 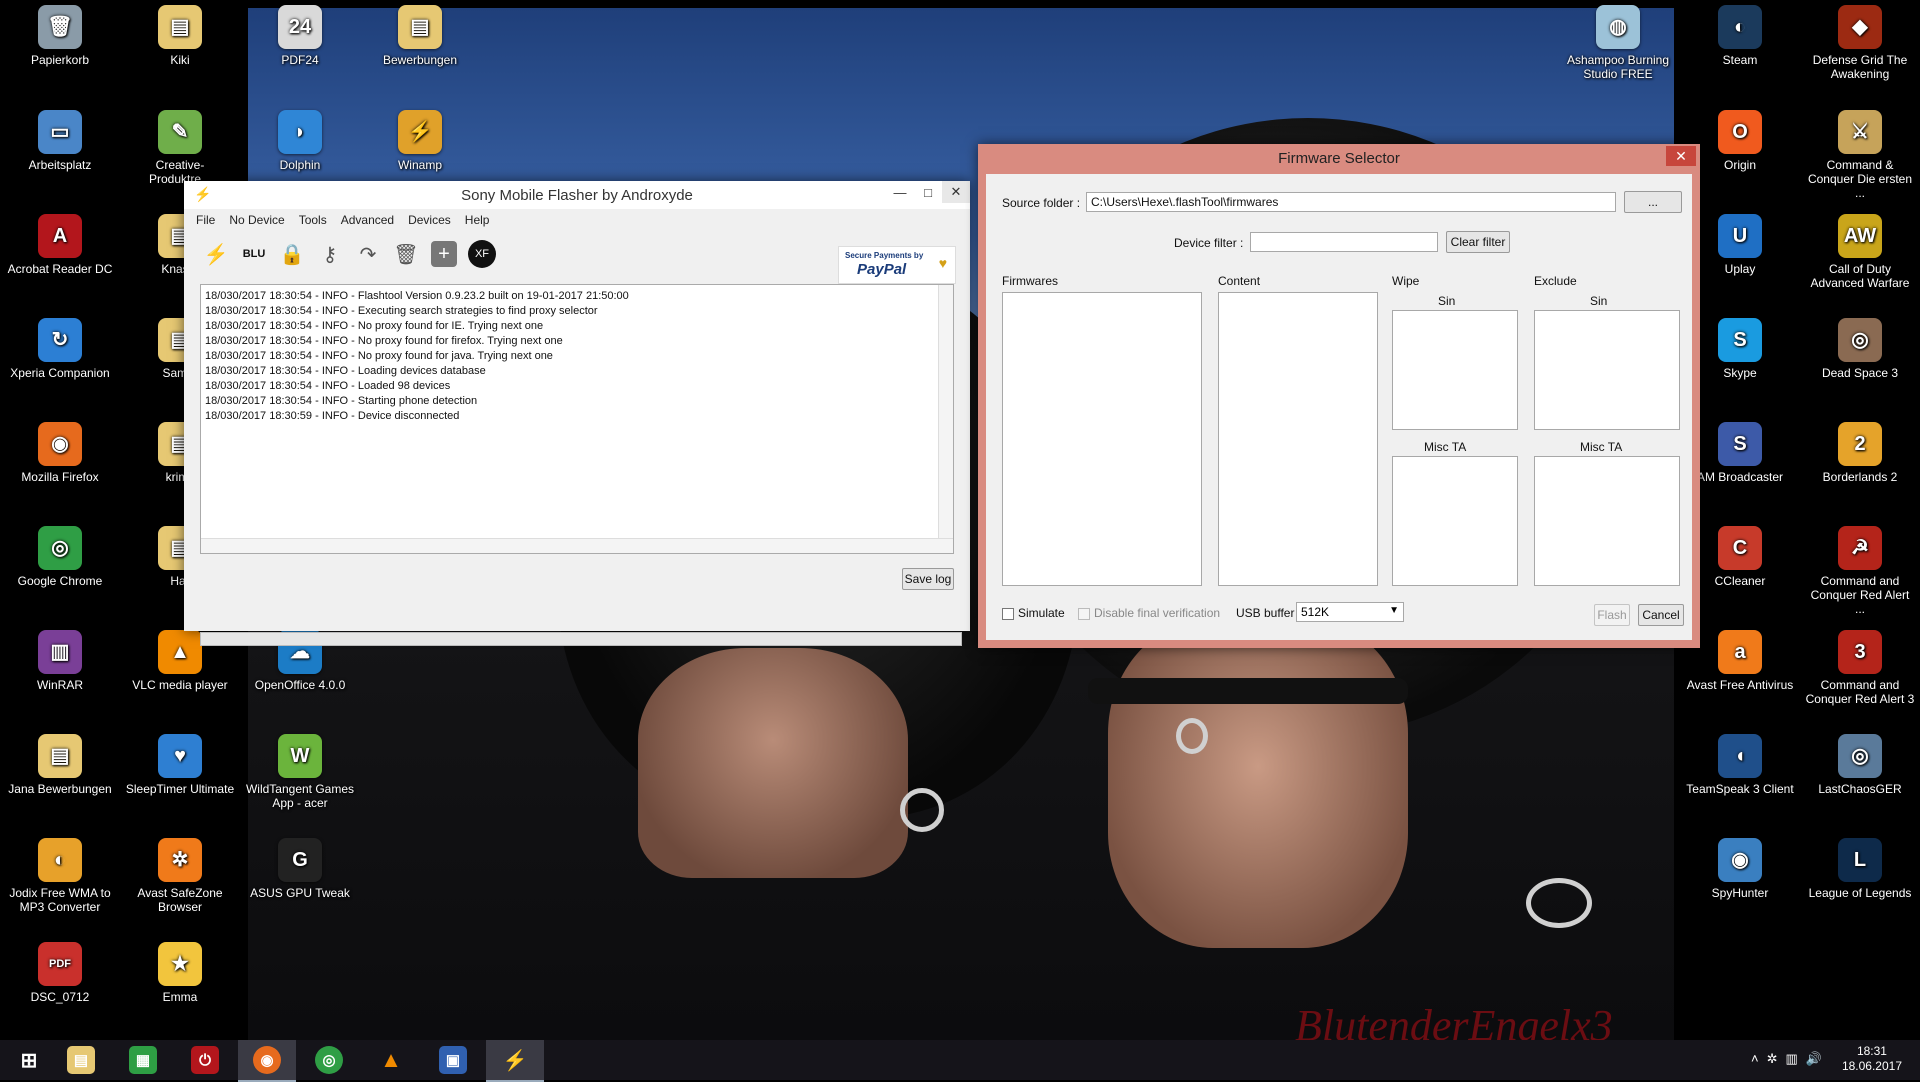 I want to click on log-vertical-scrollbar, so click(x=945, y=419).